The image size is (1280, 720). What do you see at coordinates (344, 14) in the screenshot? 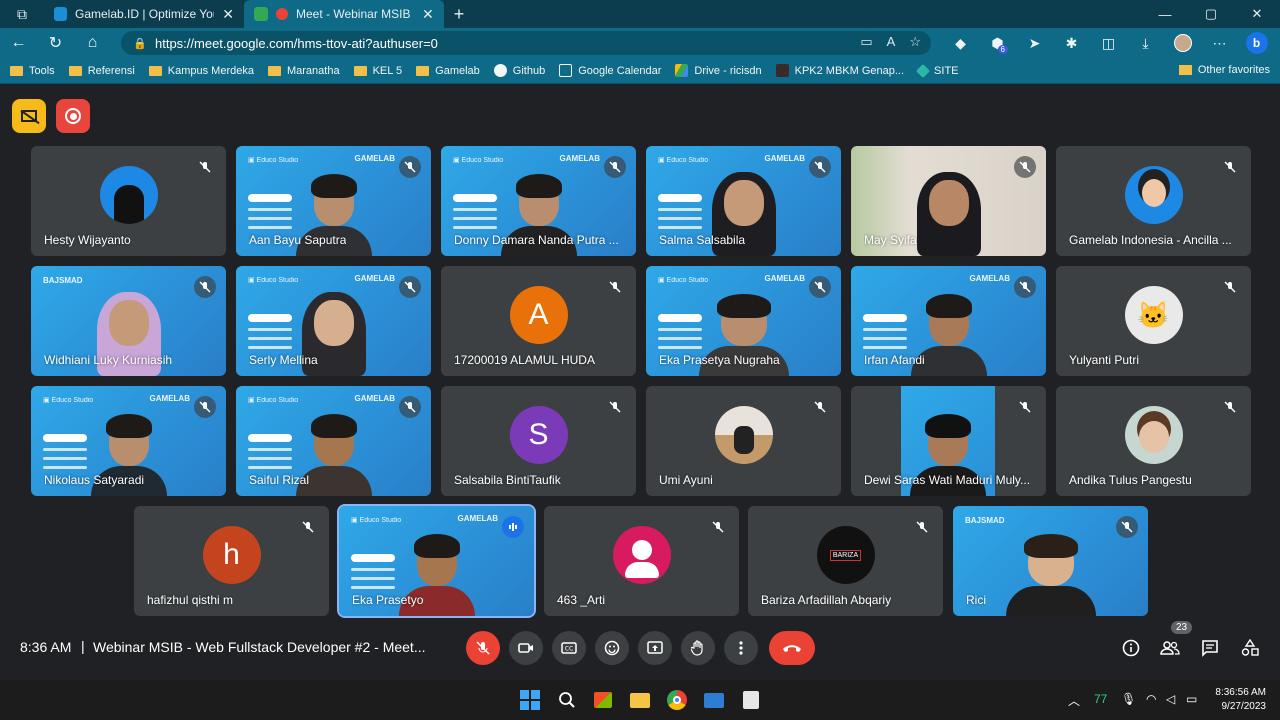
I see `tab-meet: Meet - Webinar MSIB - Web ✕` at bounding box center [344, 14].